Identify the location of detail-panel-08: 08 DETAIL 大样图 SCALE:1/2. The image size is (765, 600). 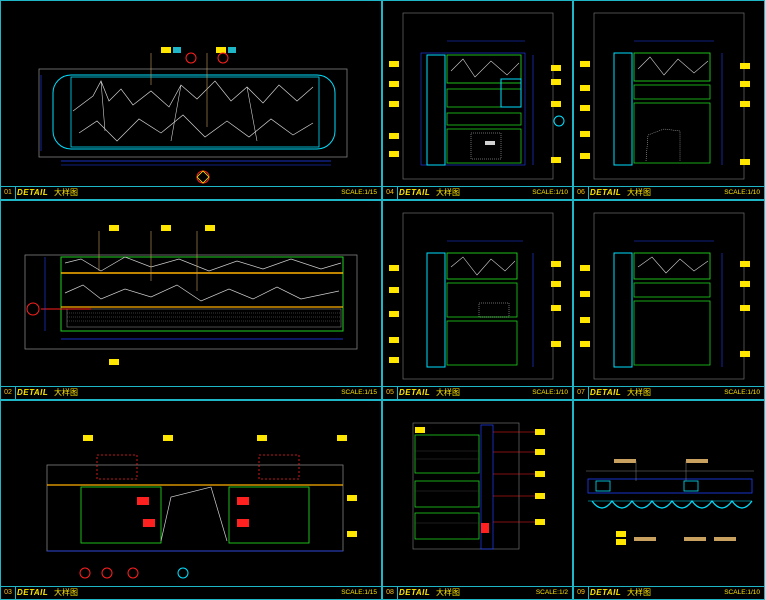
(477, 500).